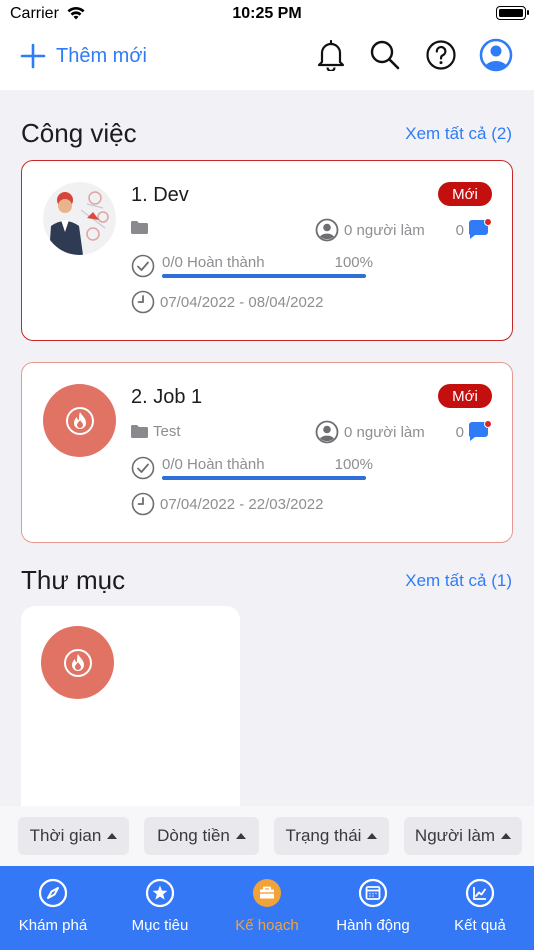 The width and height of the screenshot is (534, 950). What do you see at coordinates (267, 60) in the screenshot?
I see `top-bar: Thêm mới` at bounding box center [267, 60].